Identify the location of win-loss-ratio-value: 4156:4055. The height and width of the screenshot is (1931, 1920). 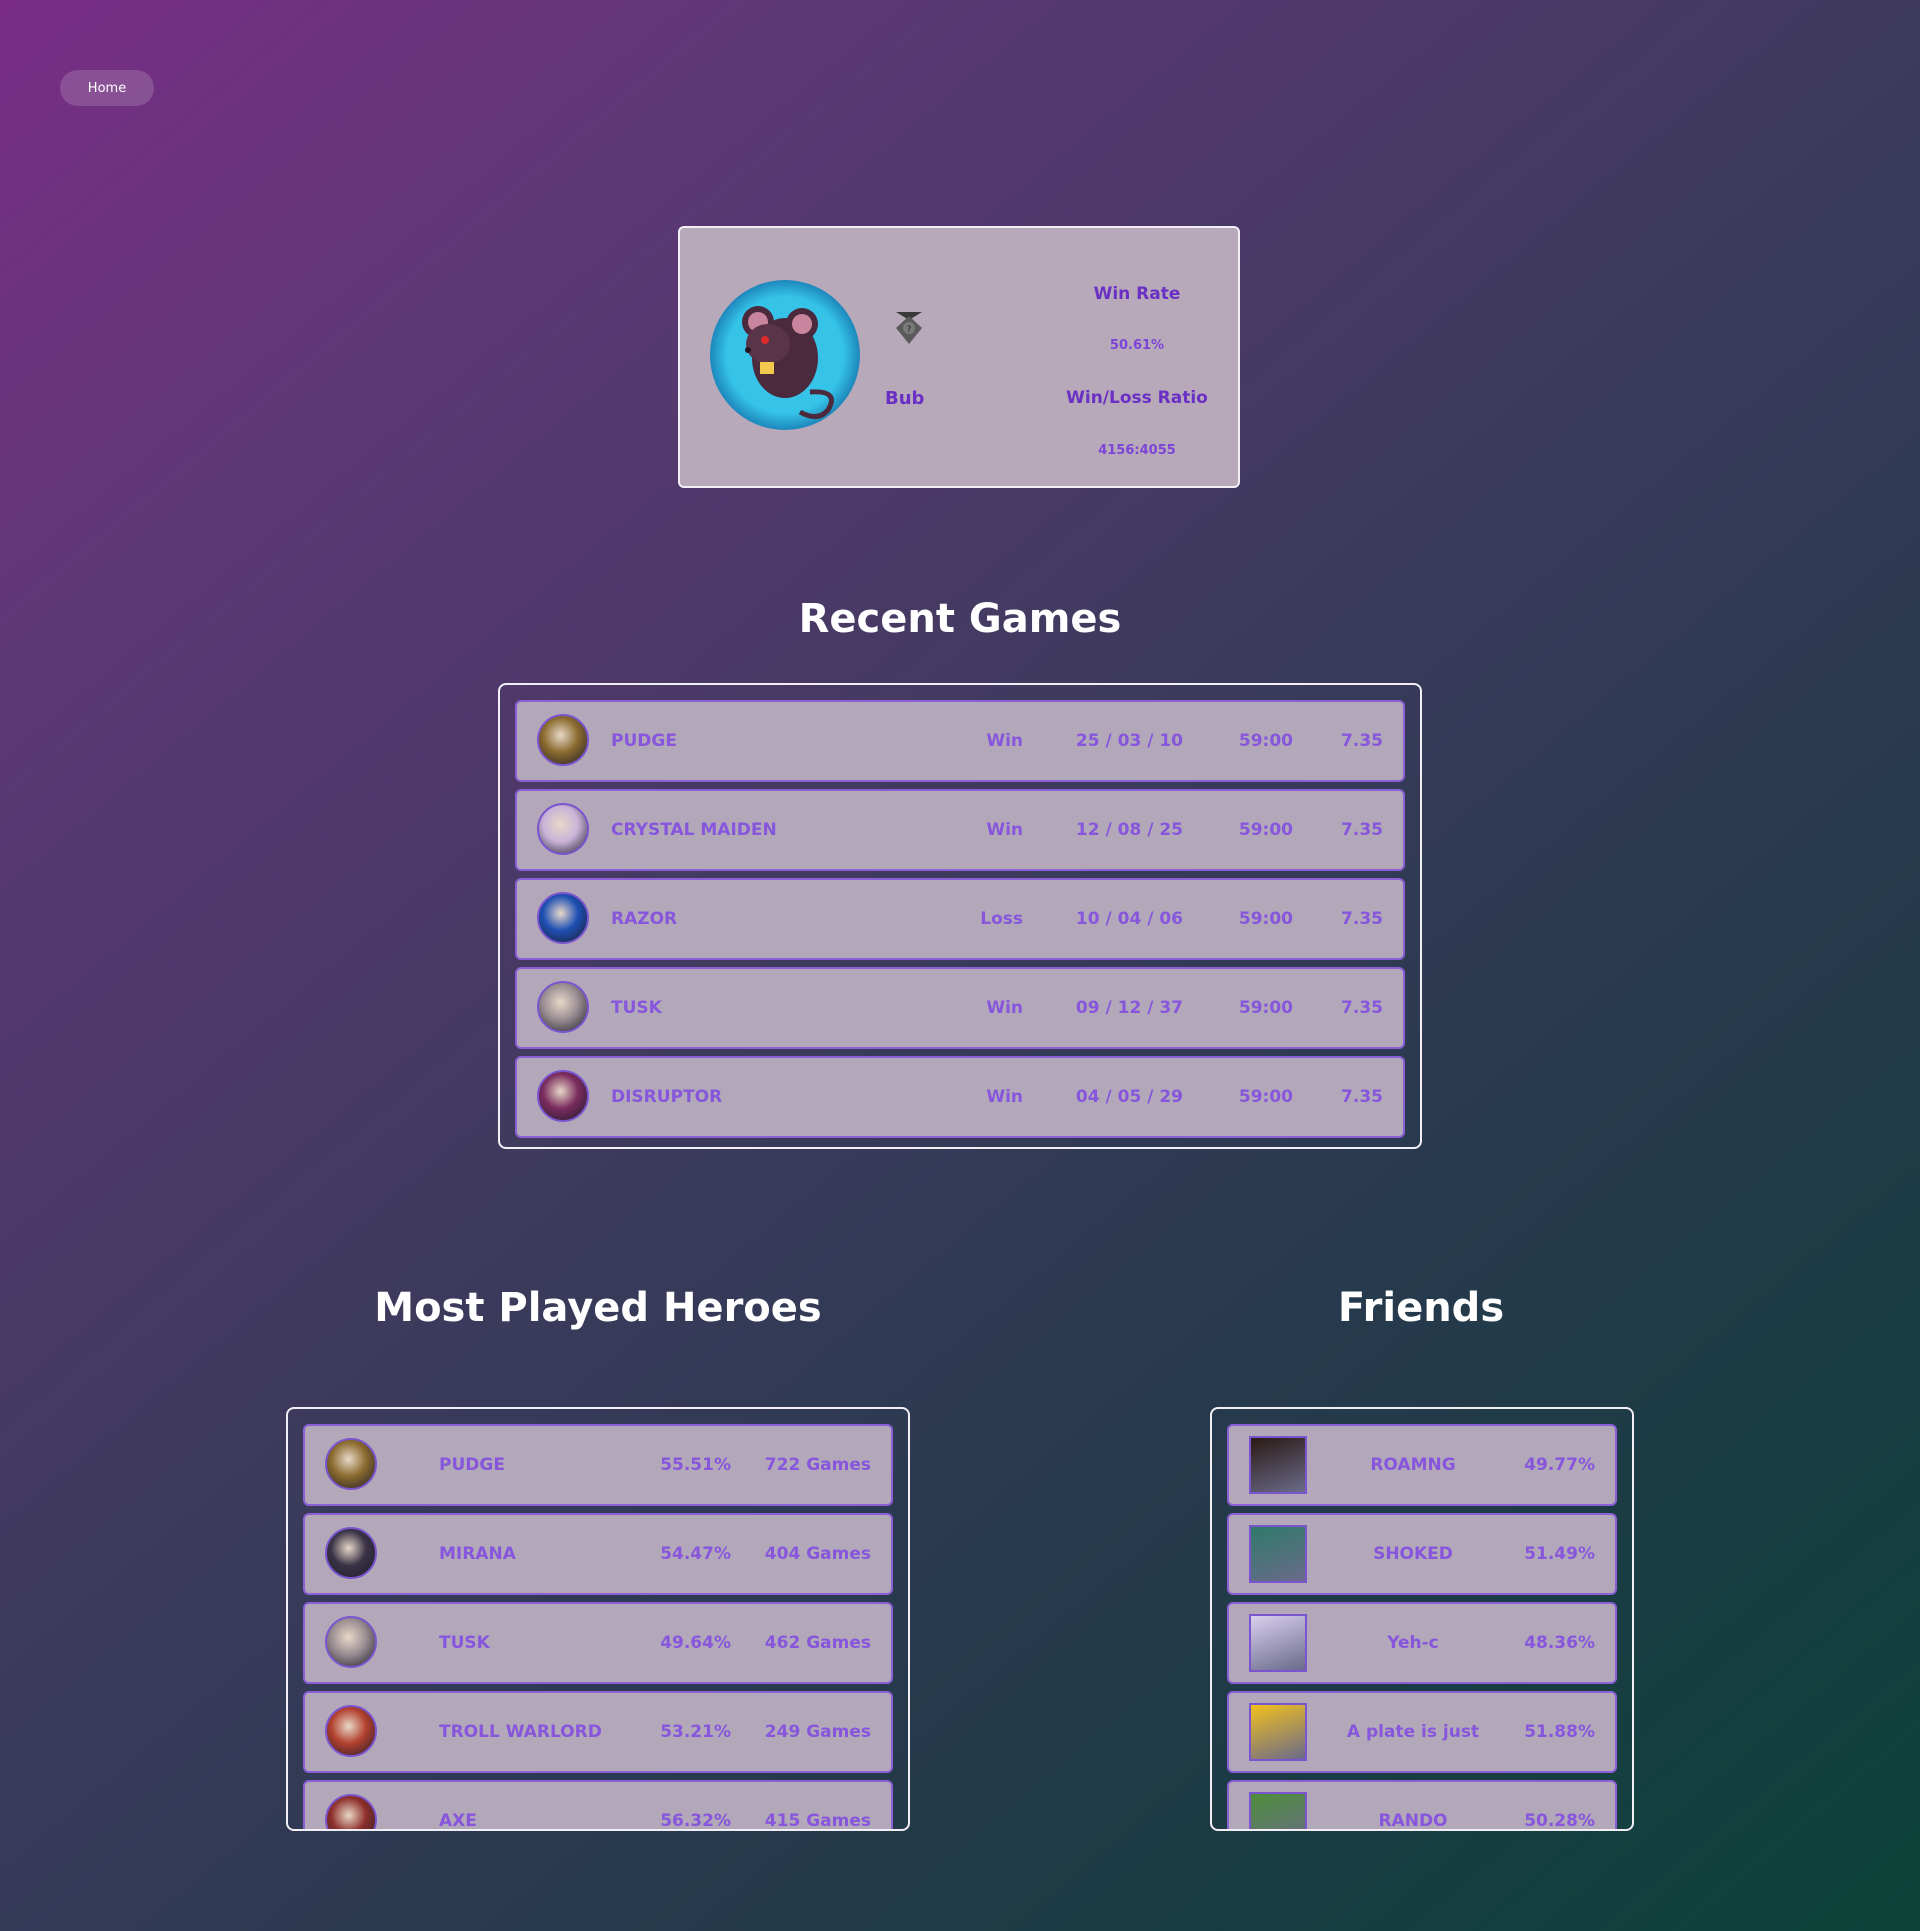
(1137, 450).